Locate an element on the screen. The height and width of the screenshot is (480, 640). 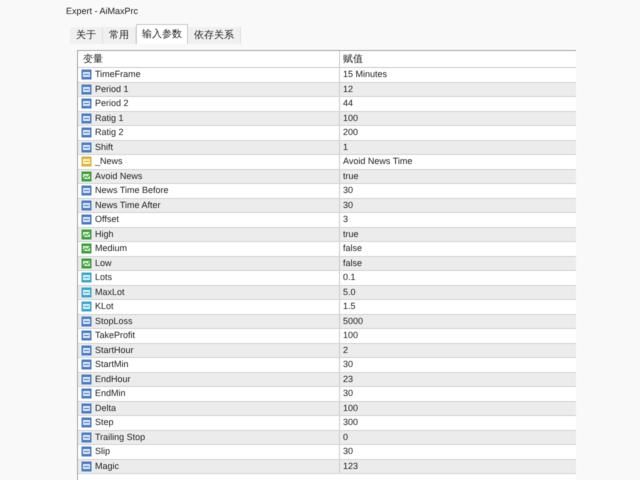
parameter-name: High is located at coordinates (104, 234).